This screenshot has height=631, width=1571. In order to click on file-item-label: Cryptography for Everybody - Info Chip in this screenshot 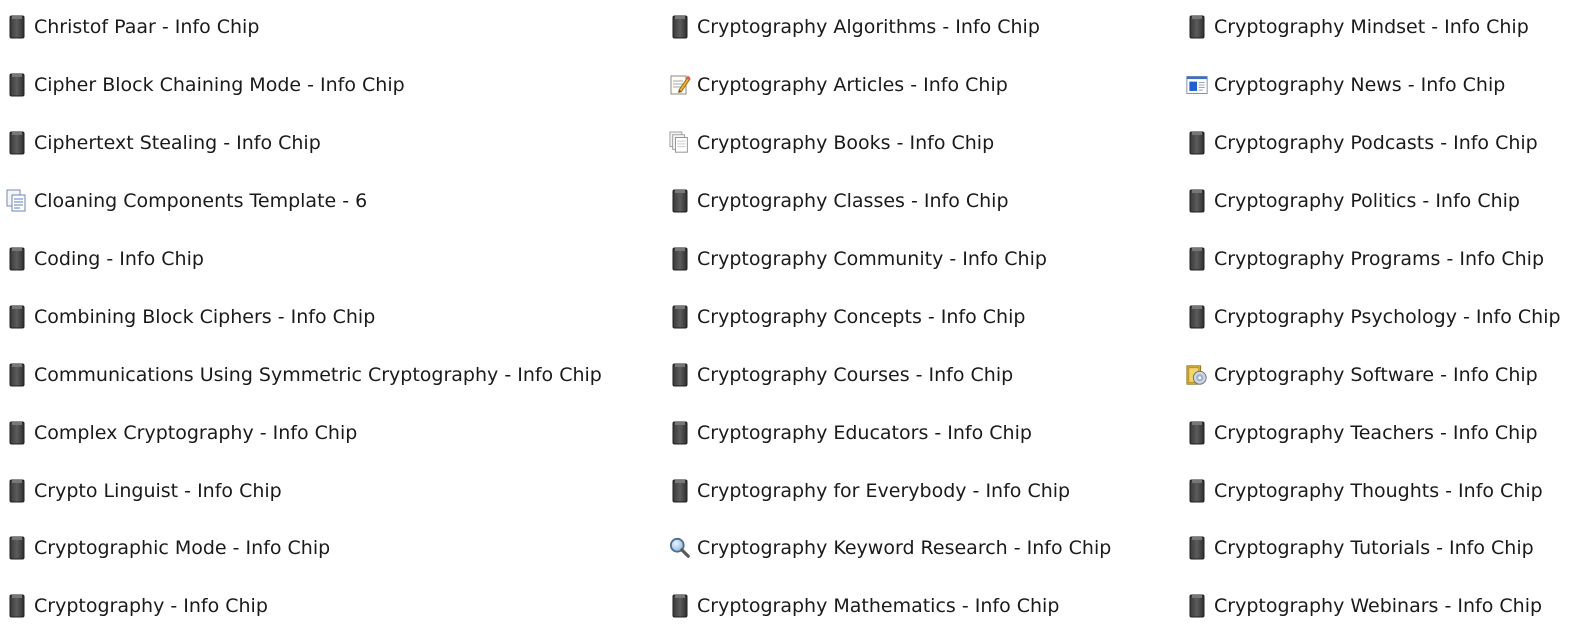, I will do `click(884, 491)`.